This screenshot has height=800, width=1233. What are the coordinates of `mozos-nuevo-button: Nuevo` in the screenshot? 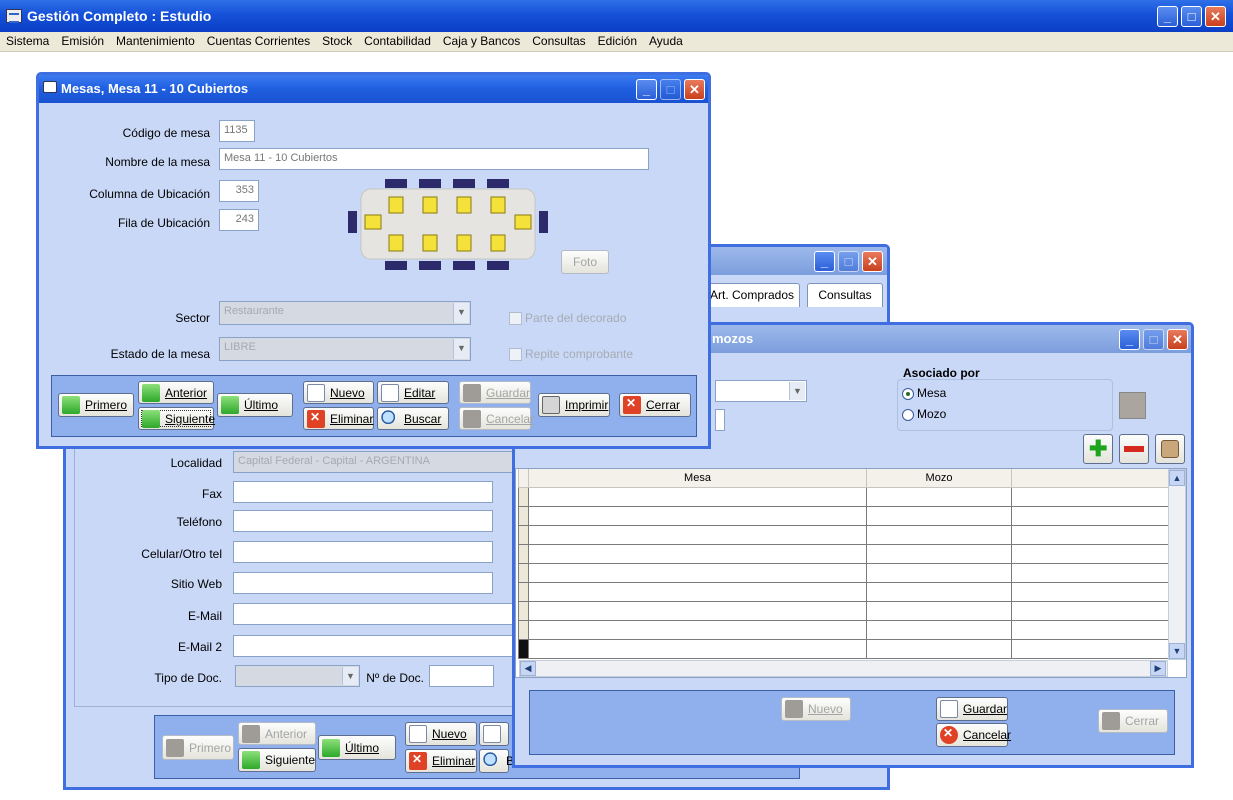 It's located at (816, 709).